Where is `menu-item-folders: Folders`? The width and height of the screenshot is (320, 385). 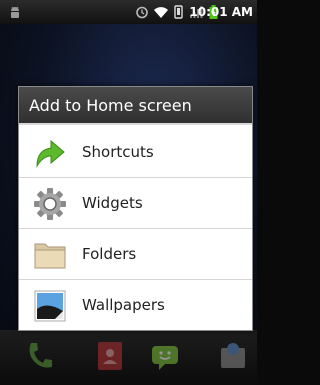 menu-item-folders: Folders is located at coordinates (135, 254).